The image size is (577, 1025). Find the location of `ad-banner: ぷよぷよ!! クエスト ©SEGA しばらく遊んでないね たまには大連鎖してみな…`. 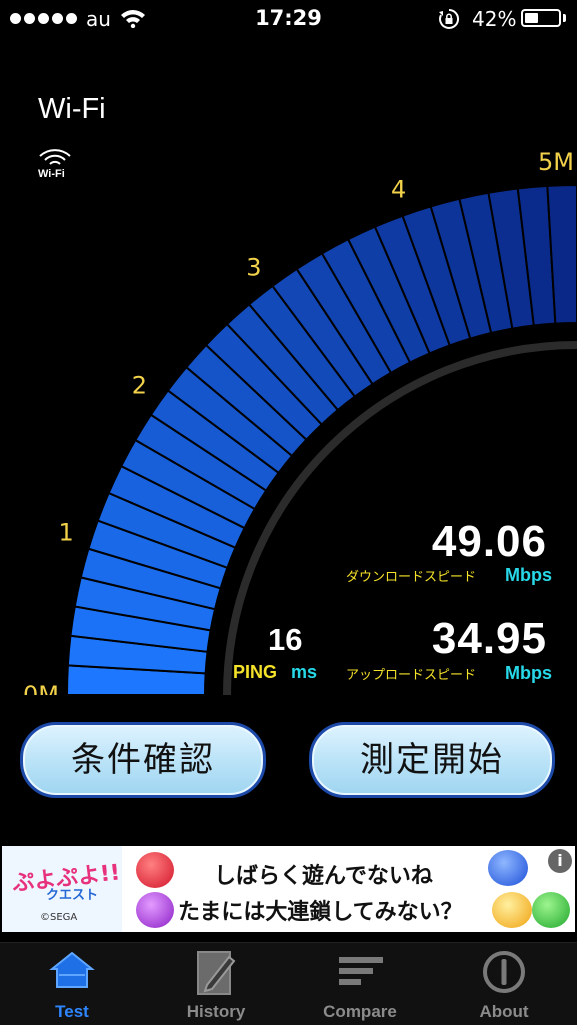

ad-banner: ぷよぷよ!! クエスト ©SEGA しばらく遊んでないね たまには大連鎖してみな… is located at coordinates (288, 889).